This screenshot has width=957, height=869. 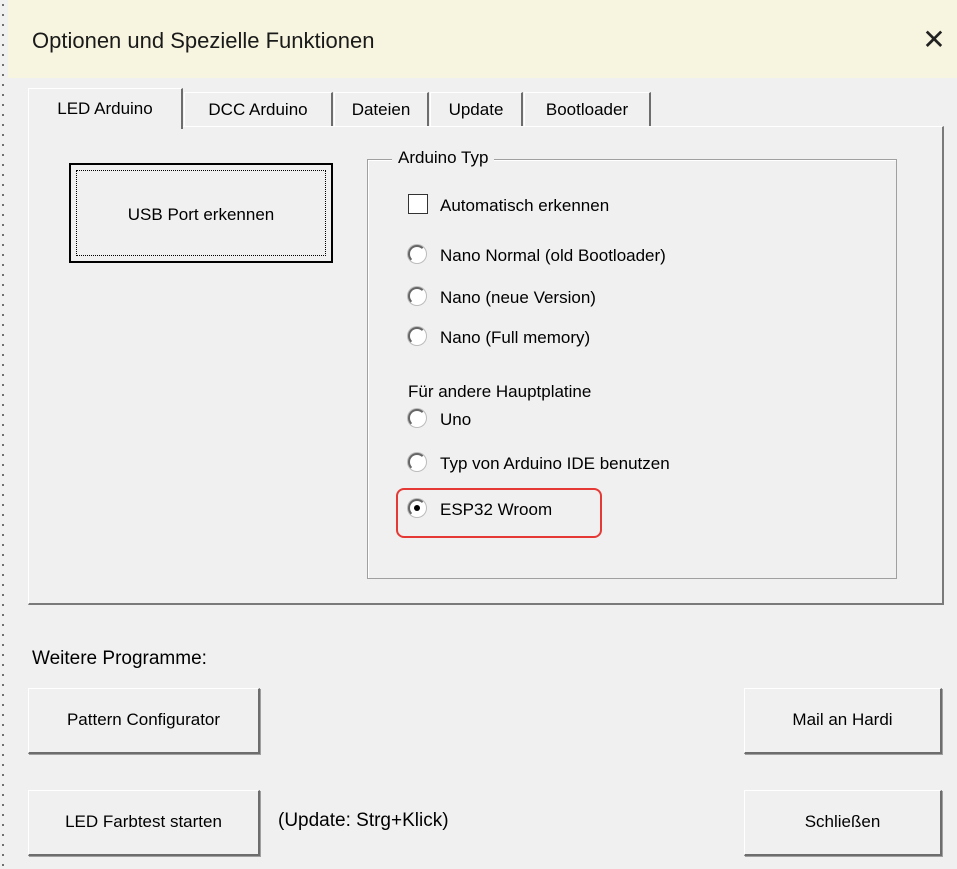 What do you see at coordinates (105, 108) in the screenshot?
I see `tab-led-arduino: LED Arduino` at bounding box center [105, 108].